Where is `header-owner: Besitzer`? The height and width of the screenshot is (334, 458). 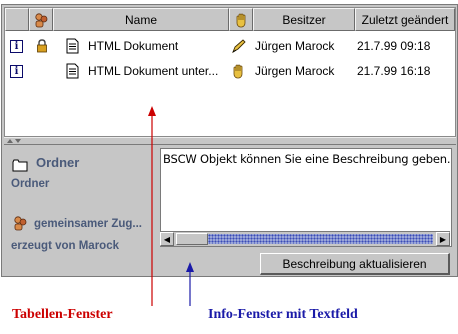 header-owner: Besitzer is located at coordinates (304, 19).